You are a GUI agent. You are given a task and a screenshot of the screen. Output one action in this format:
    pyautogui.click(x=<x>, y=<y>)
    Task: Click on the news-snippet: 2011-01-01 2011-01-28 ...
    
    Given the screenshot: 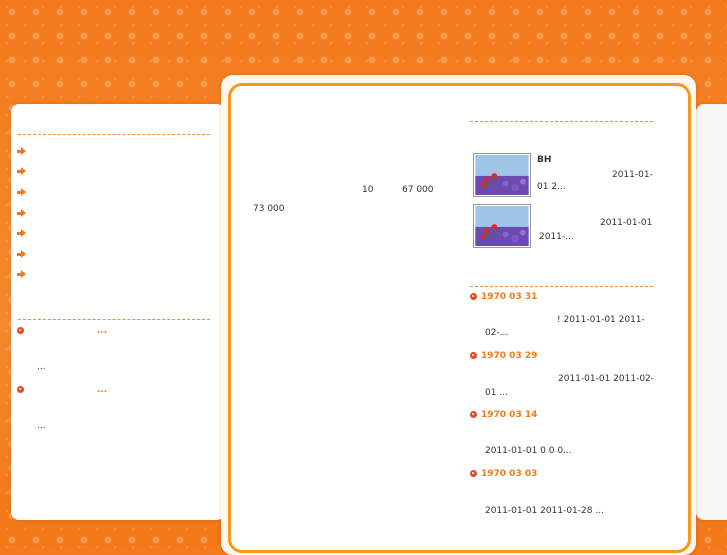 What is the action you would take?
    pyautogui.click(x=544, y=511)
    